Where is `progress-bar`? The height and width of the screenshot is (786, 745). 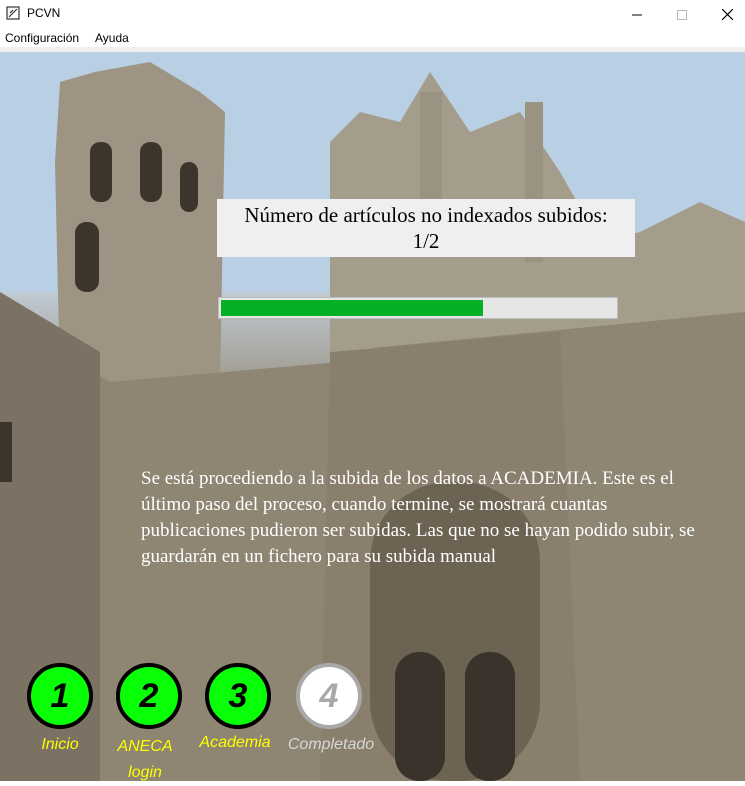
progress-bar is located at coordinates (418, 308).